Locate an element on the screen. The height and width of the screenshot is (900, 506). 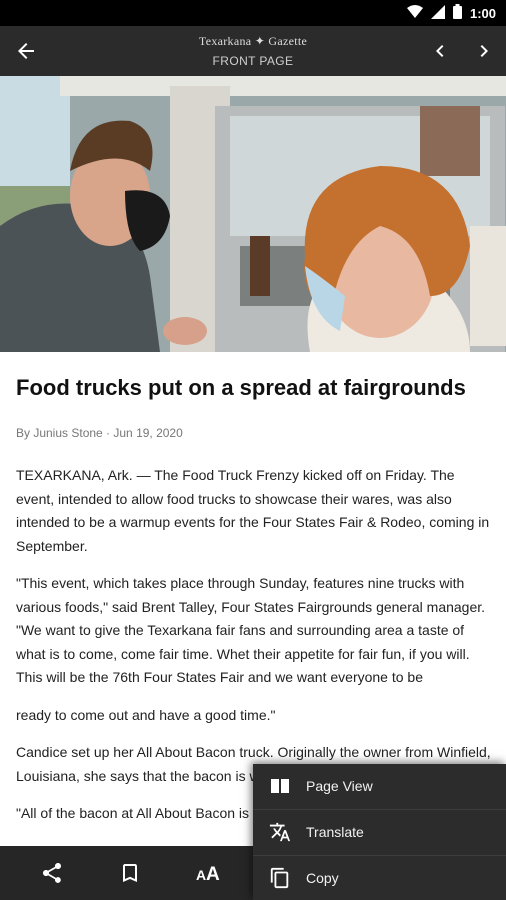
bookmark-icon is located at coordinates (130, 873).